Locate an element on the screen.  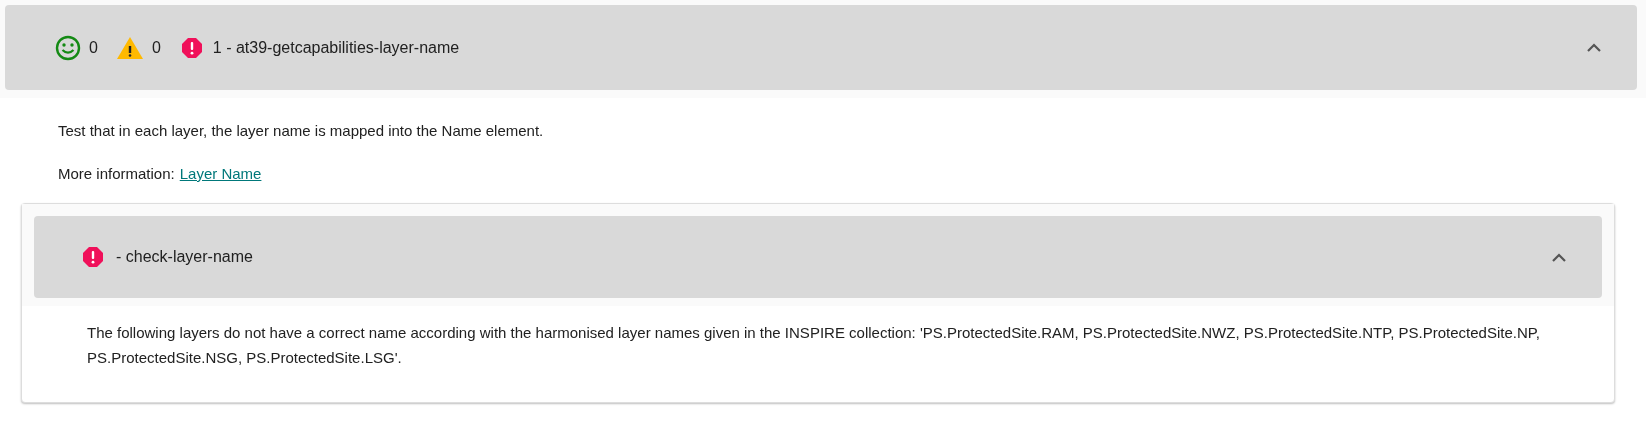
warning-count: 0 is located at coordinates (156, 47).